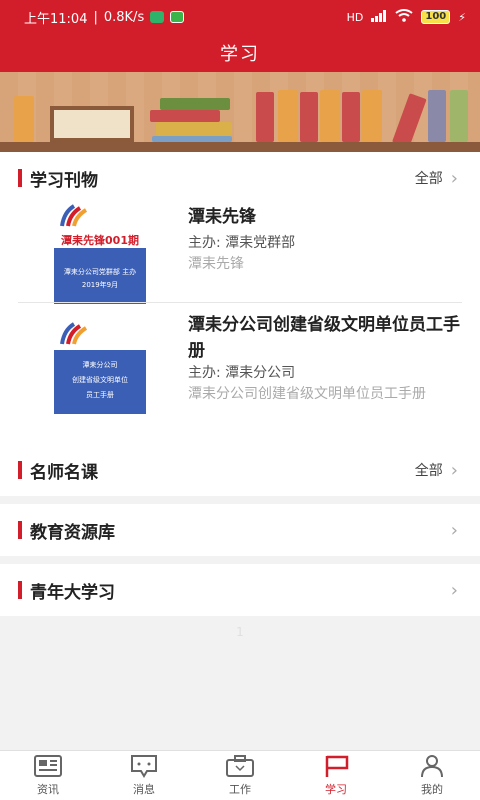 The width and height of the screenshot is (480, 800). What do you see at coordinates (100, 240) in the screenshot?
I see `cover-title: 潭耒先锋001期` at bounding box center [100, 240].